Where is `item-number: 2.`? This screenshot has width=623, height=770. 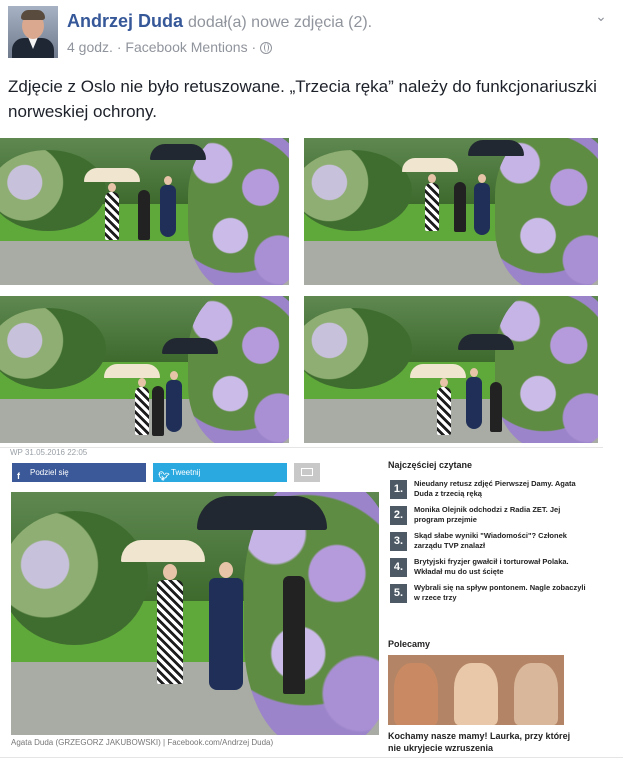 item-number: 2. is located at coordinates (398, 515).